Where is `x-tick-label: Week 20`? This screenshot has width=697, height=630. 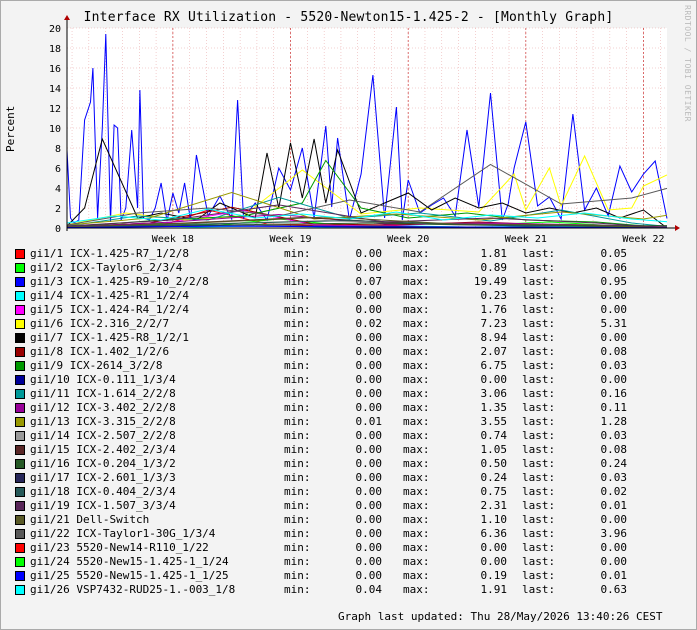
x-tick-label: Week 20 is located at coordinates (408, 239).